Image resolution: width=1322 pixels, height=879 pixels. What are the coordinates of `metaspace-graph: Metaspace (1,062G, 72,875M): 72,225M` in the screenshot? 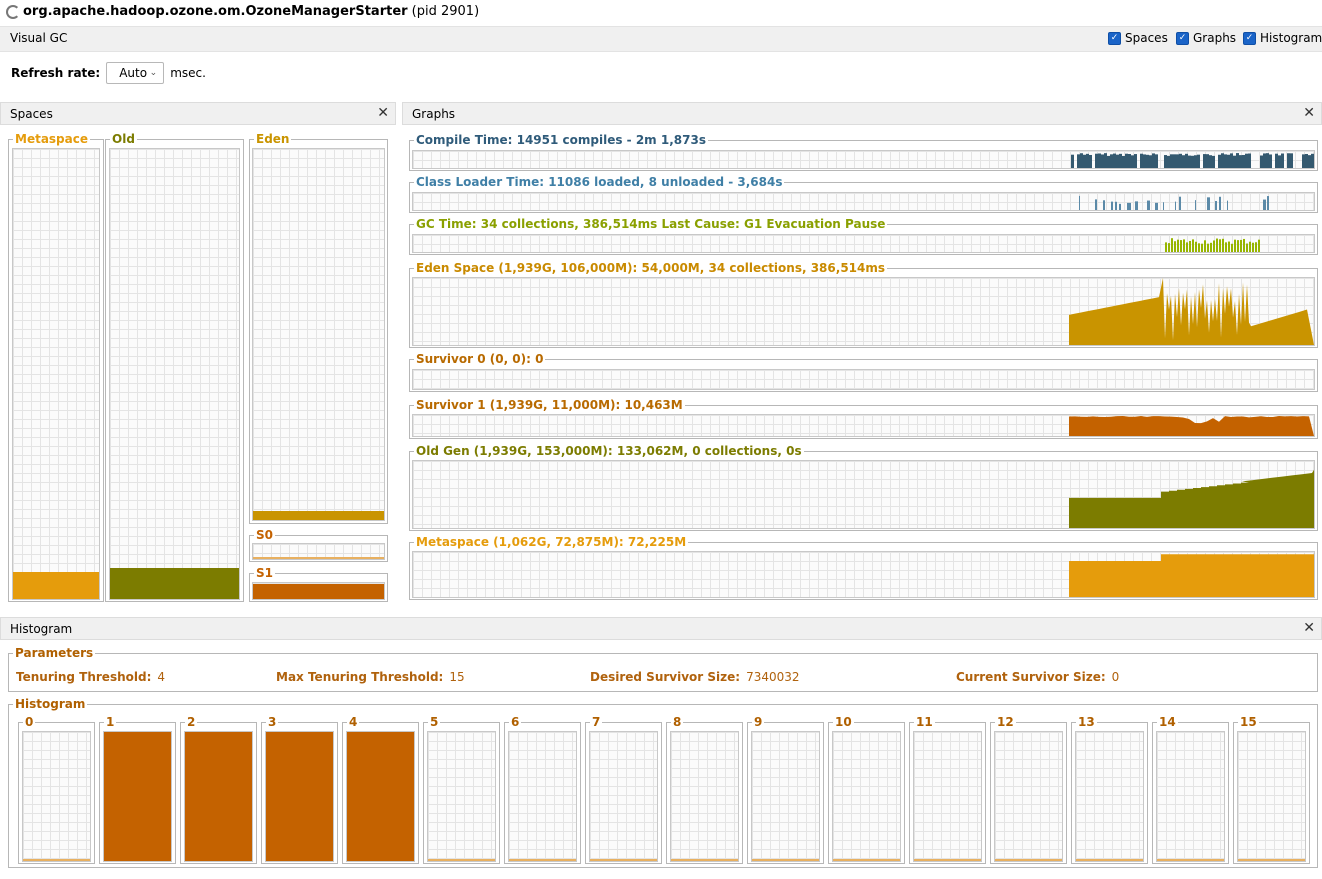 It's located at (863, 567).